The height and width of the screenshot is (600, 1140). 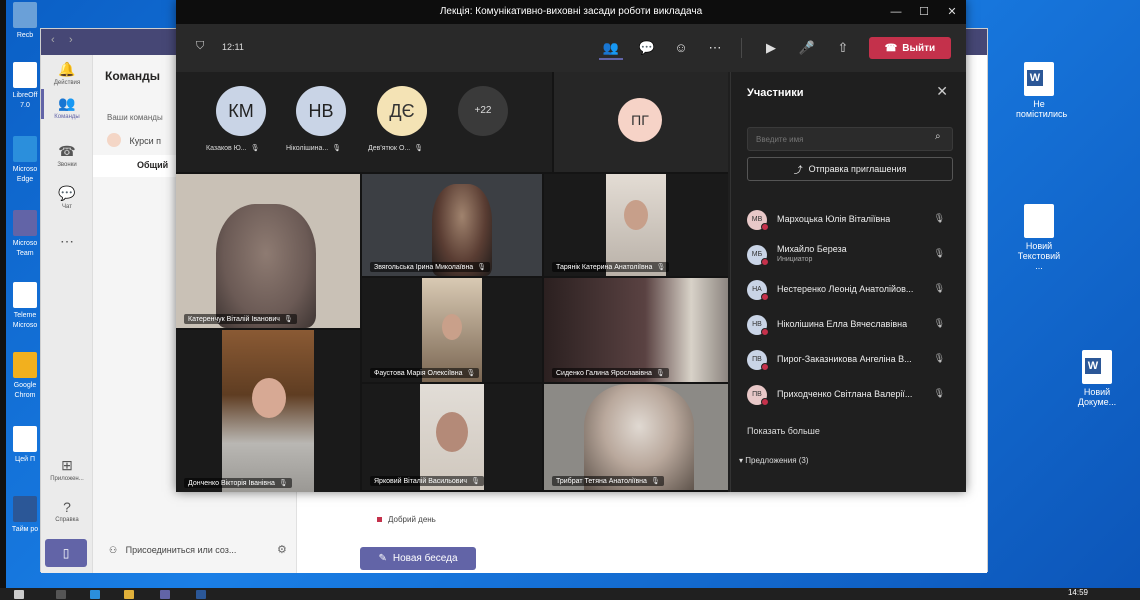 What do you see at coordinates (418, 558) in the screenshot?
I see `new-conversation-button: ✎ Новая беседа` at bounding box center [418, 558].